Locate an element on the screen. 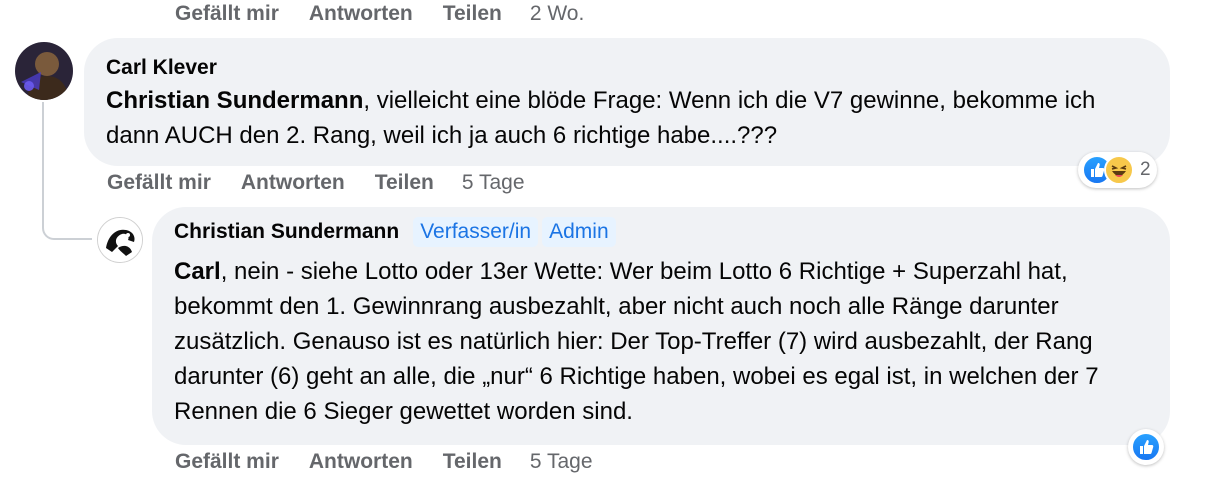  avatar-christian-sundermann is located at coordinates (120, 240).